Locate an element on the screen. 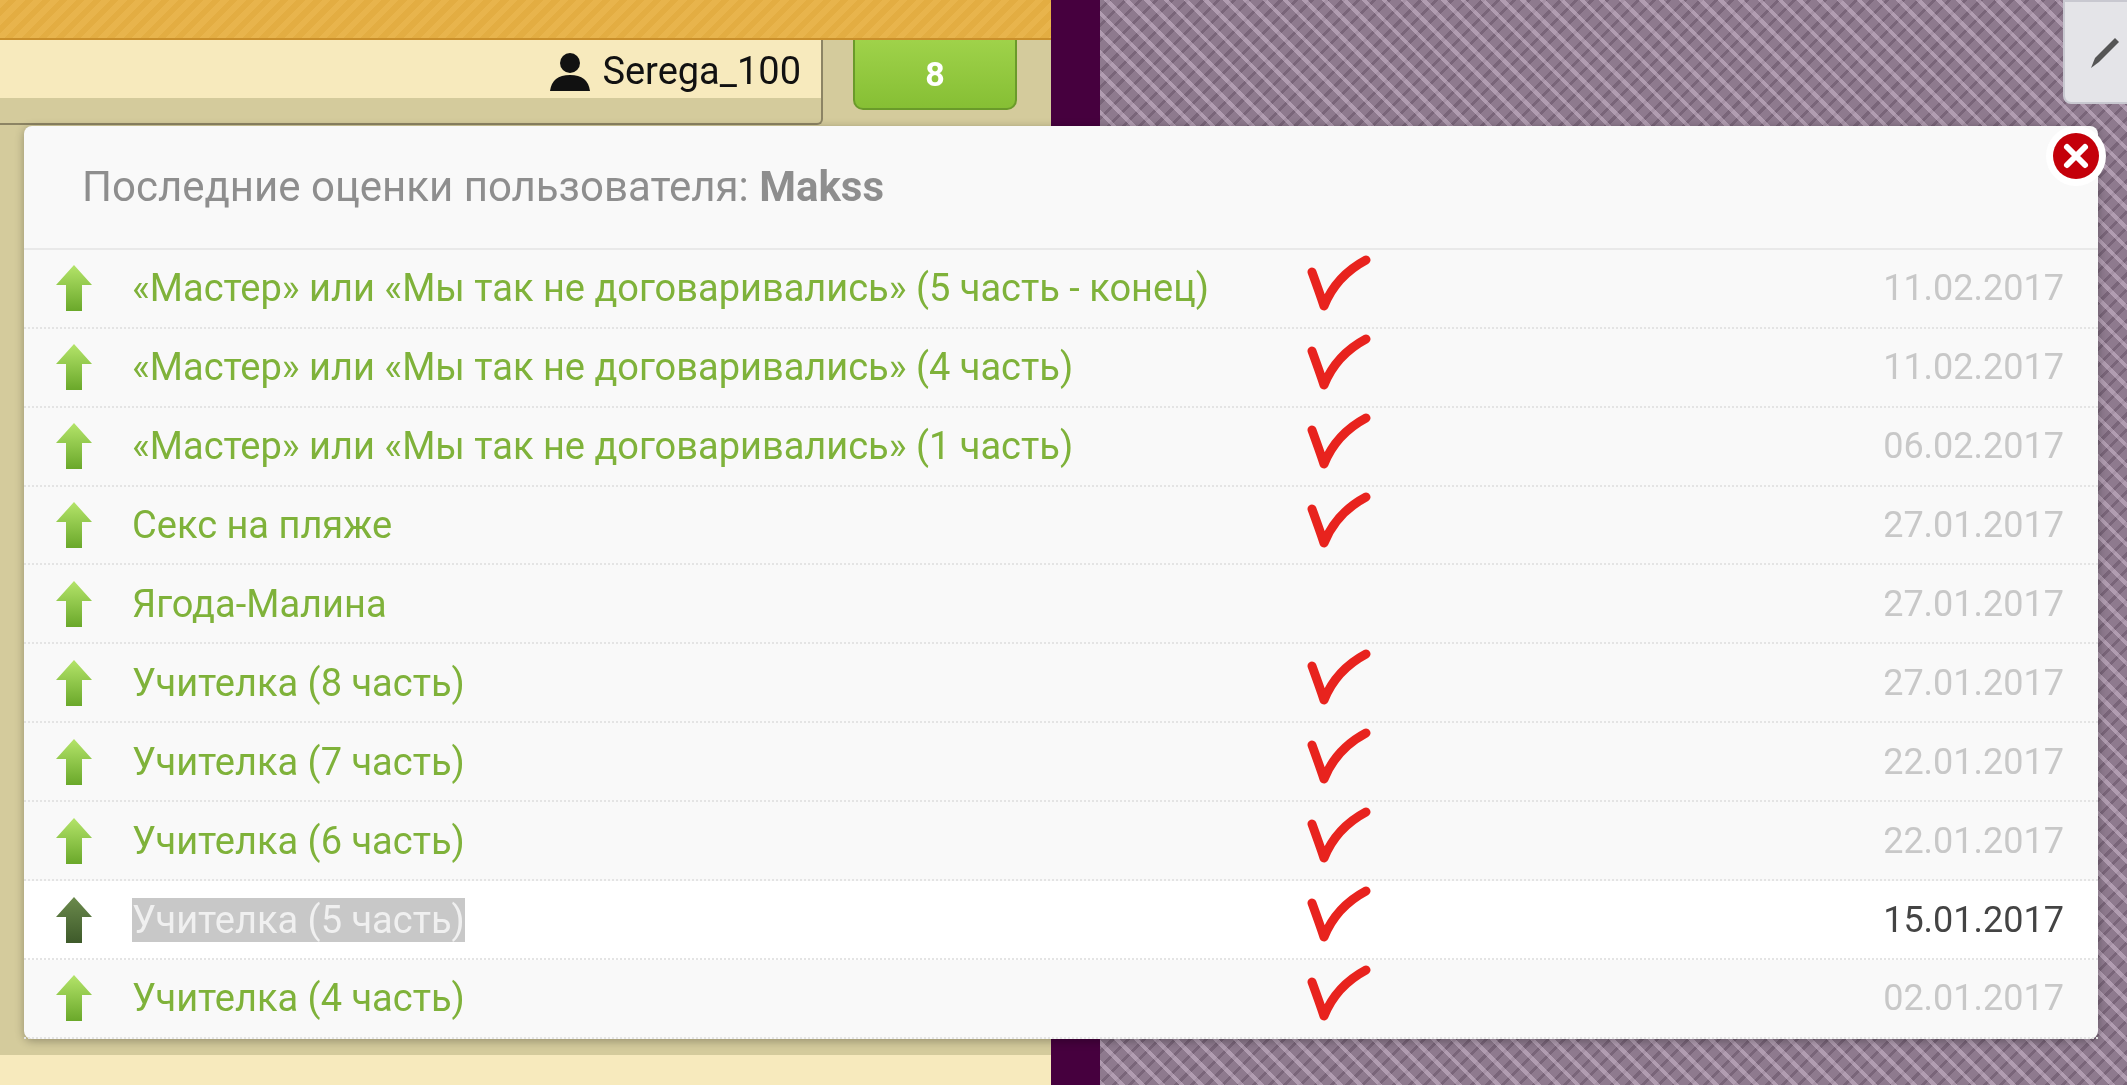 This screenshot has width=2127, height=1085. story-link: Секс на пляже is located at coordinates (262, 525).